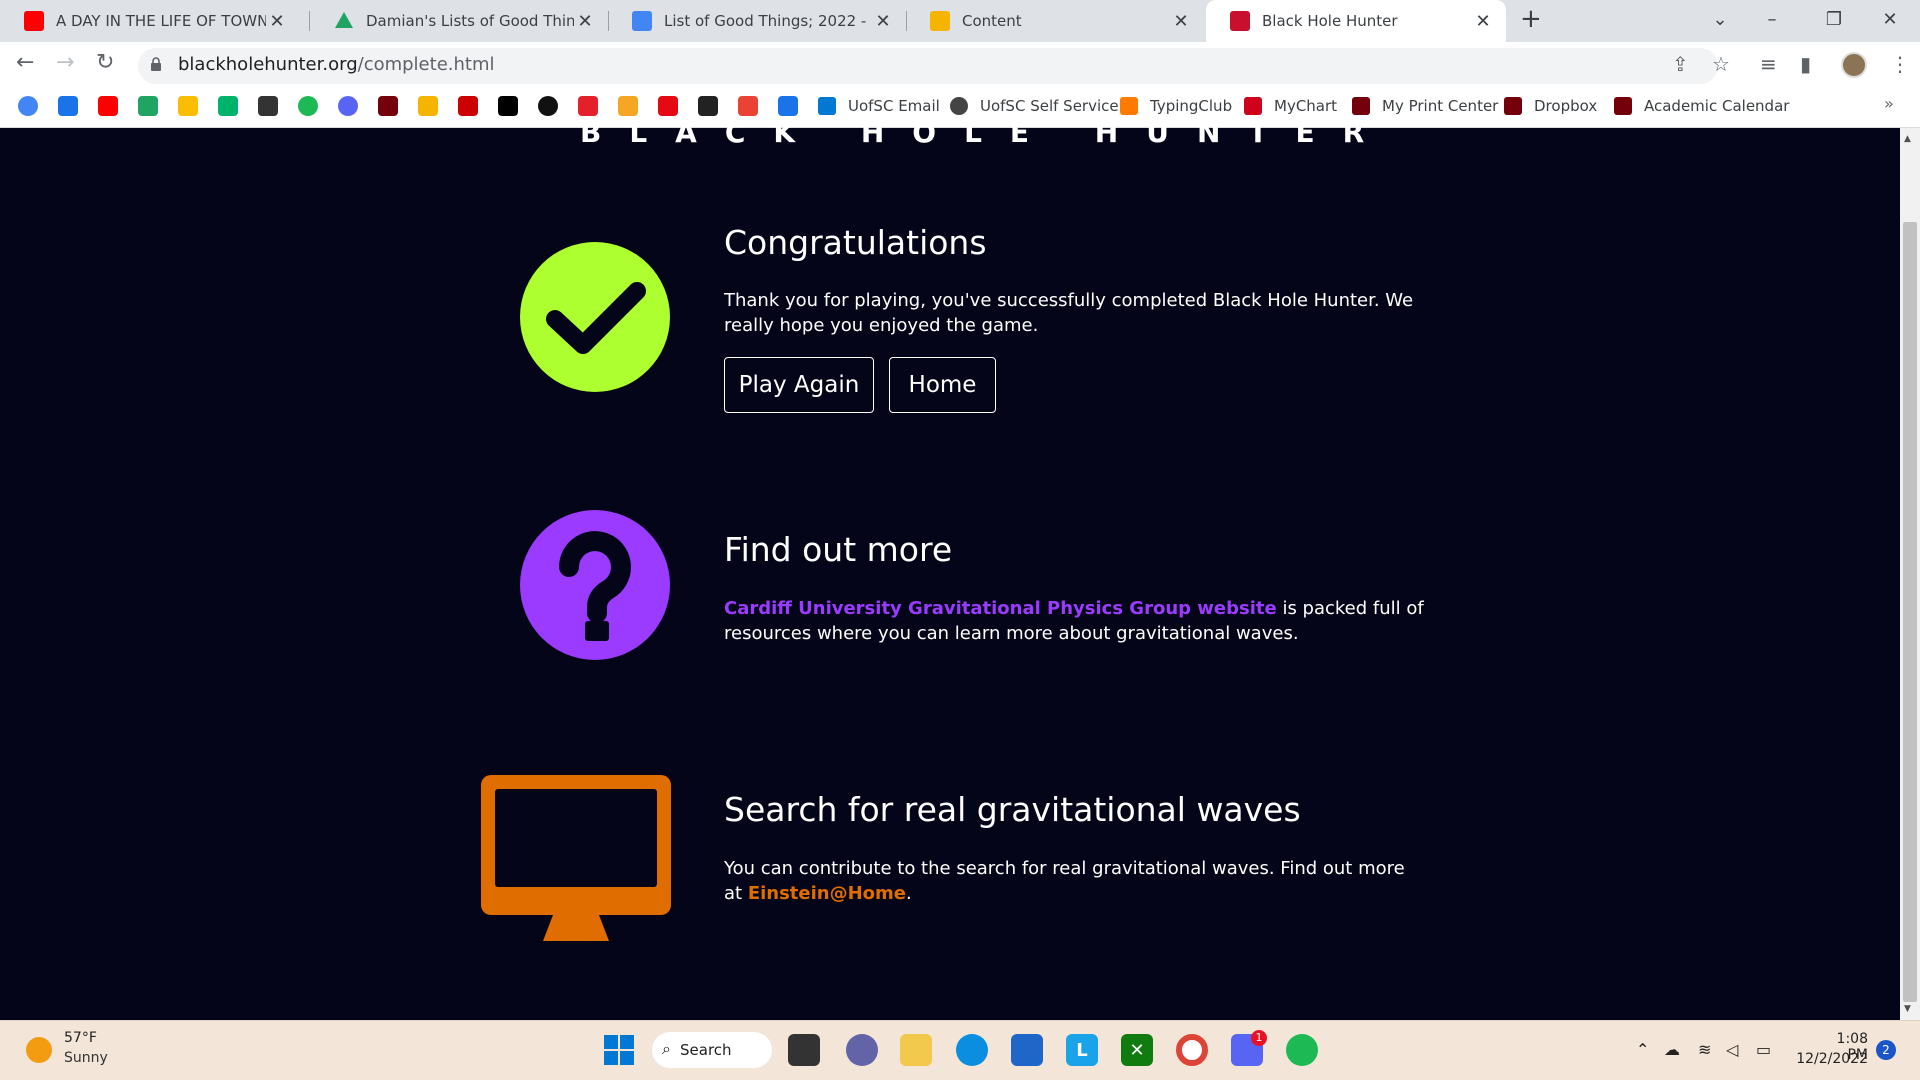  Describe the element at coordinates (576, 858) in the screenshot. I see `monitor-icon` at that location.